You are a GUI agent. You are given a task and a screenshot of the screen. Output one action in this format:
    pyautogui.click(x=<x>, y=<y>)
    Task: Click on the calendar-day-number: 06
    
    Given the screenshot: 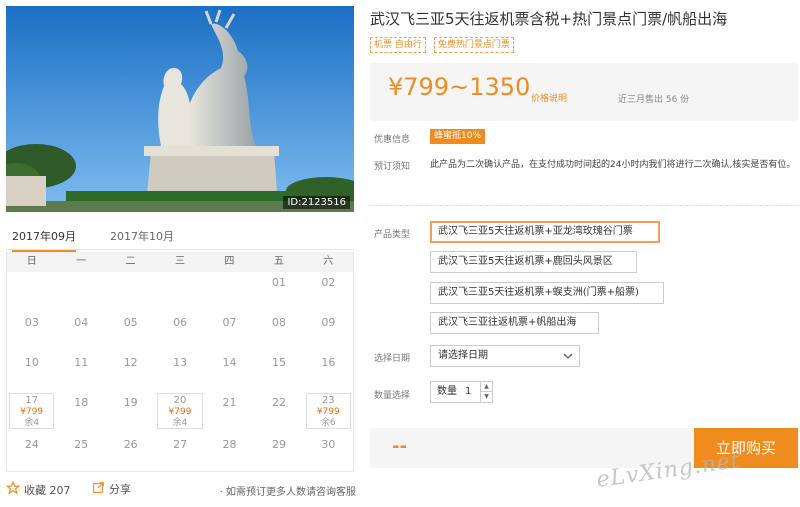 What is the action you would take?
    pyautogui.click(x=180, y=322)
    